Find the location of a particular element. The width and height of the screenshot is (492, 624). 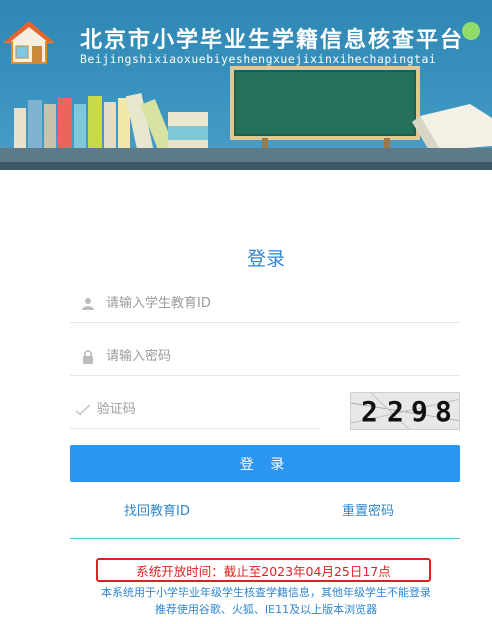

decorative-dot is located at coordinates (471, 31).